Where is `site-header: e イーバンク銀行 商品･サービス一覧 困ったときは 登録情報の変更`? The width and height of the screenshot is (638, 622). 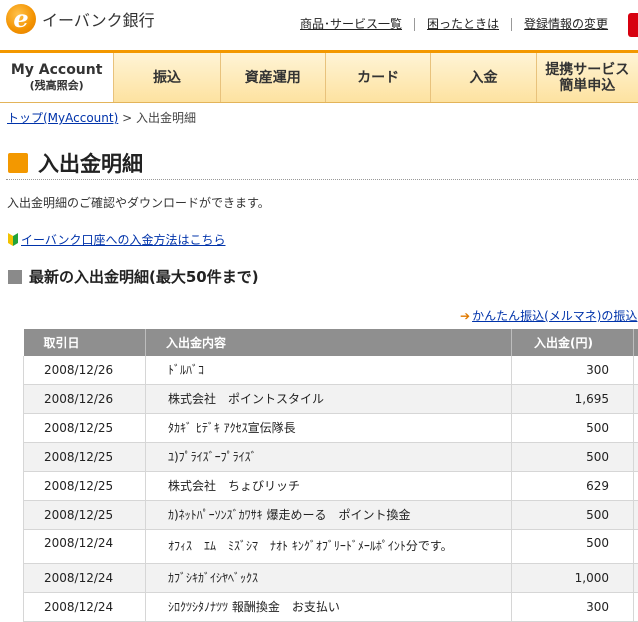
site-header: e イーバンク銀行 商品･サービス一覧 困ったときは 登録情報の変更 is located at coordinates (319, 26).